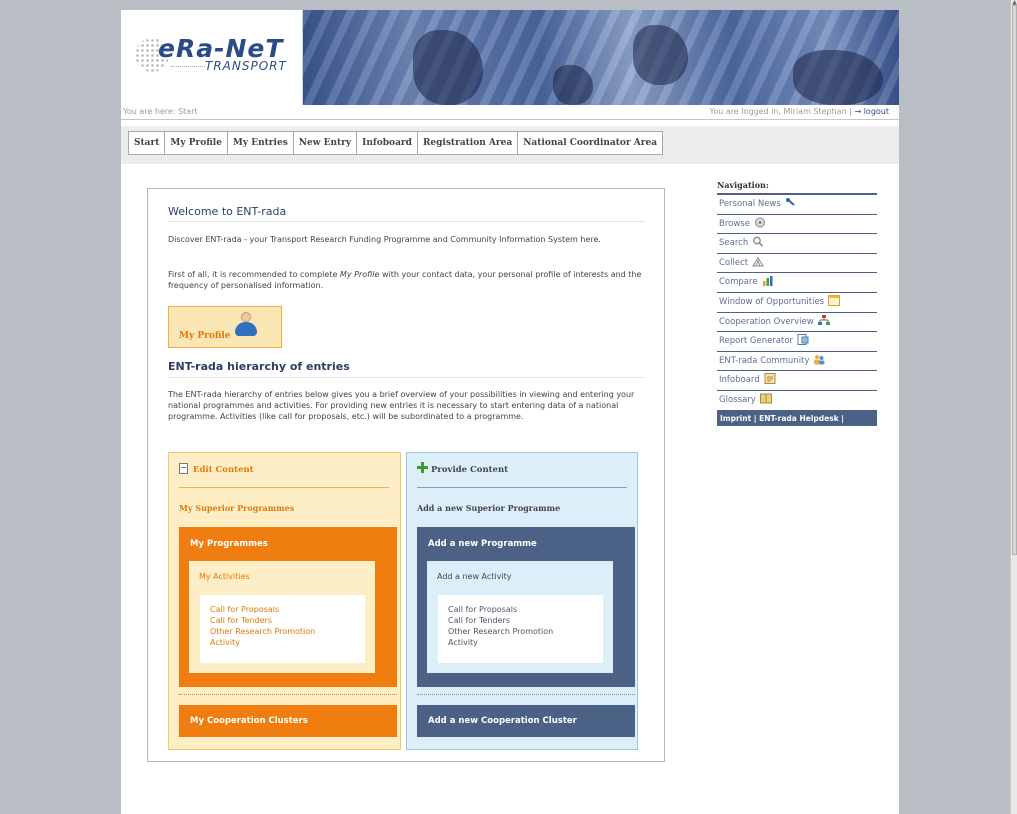 This screenshot has width=1017, height=814. I want to click on scrollbar-thumb, so click(1014, 280).